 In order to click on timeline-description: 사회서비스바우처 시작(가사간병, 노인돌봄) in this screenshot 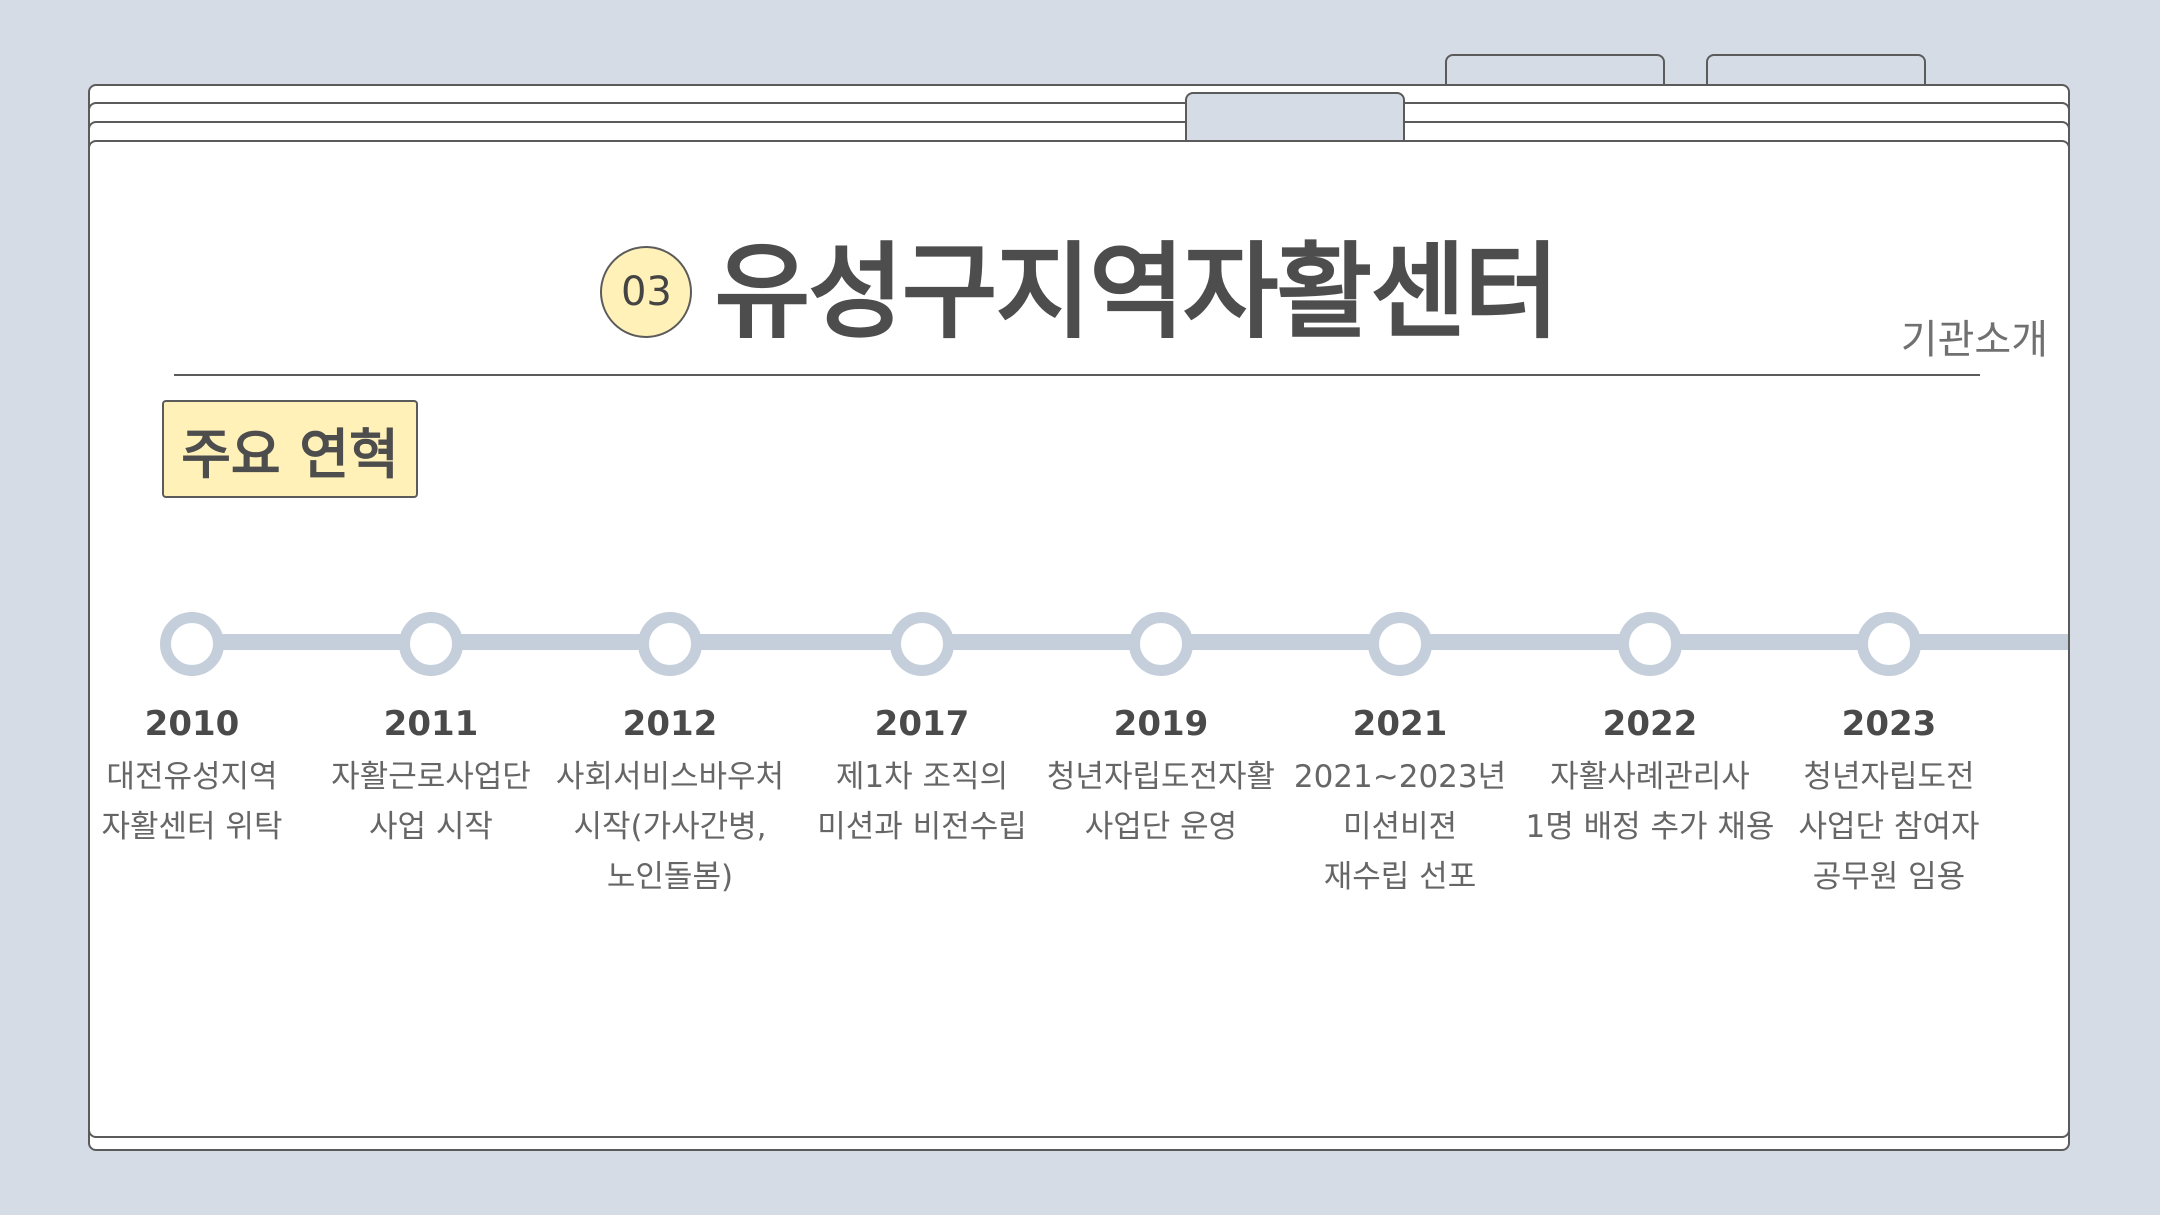, I will do `click(670, 827)`.